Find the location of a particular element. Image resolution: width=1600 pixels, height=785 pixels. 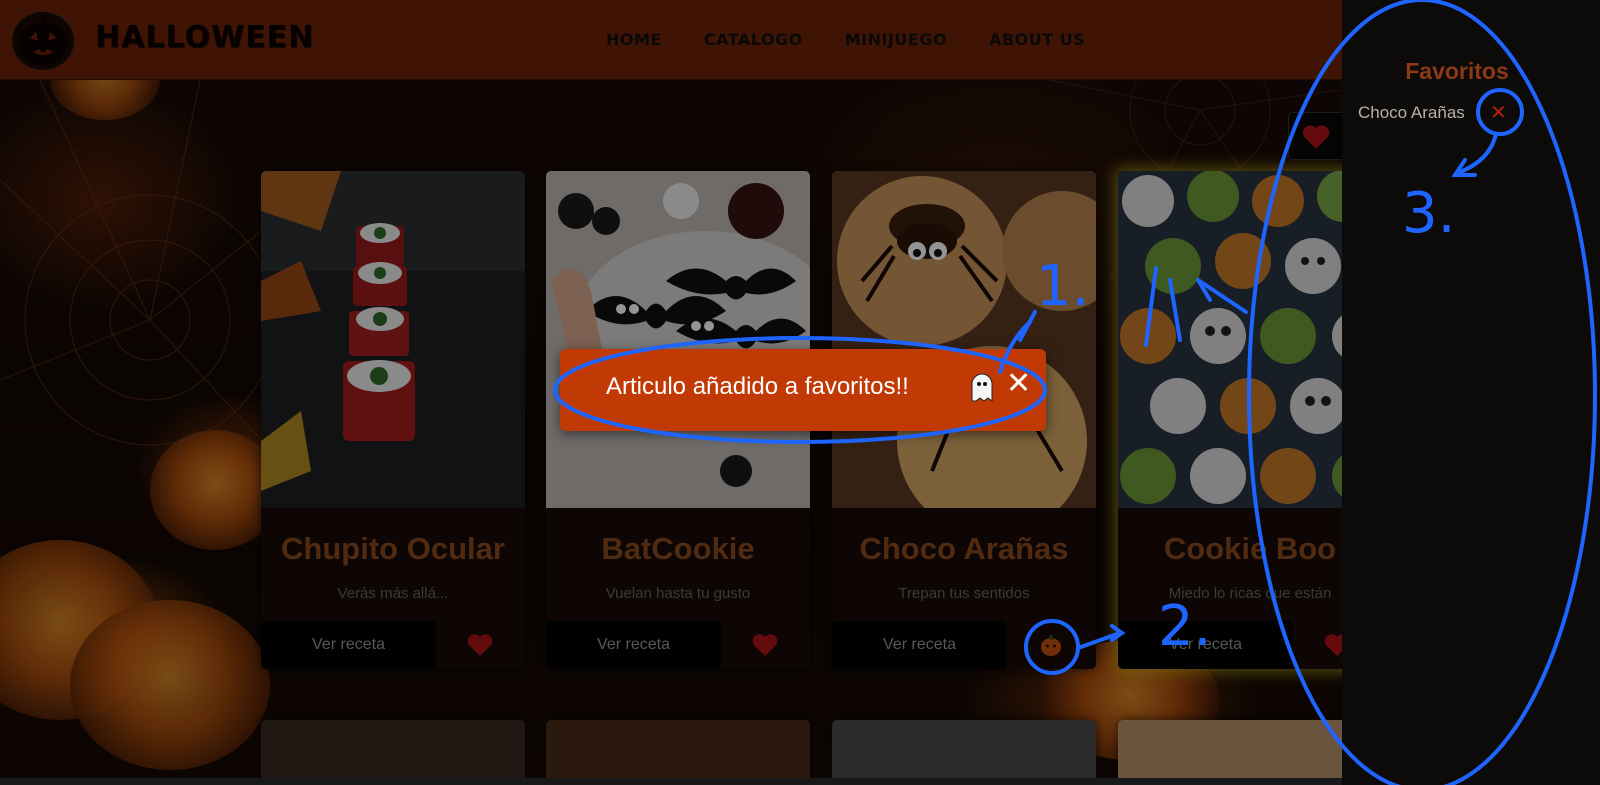

remove-favorite-button: ✕ is located at coordinates (1498, 112).